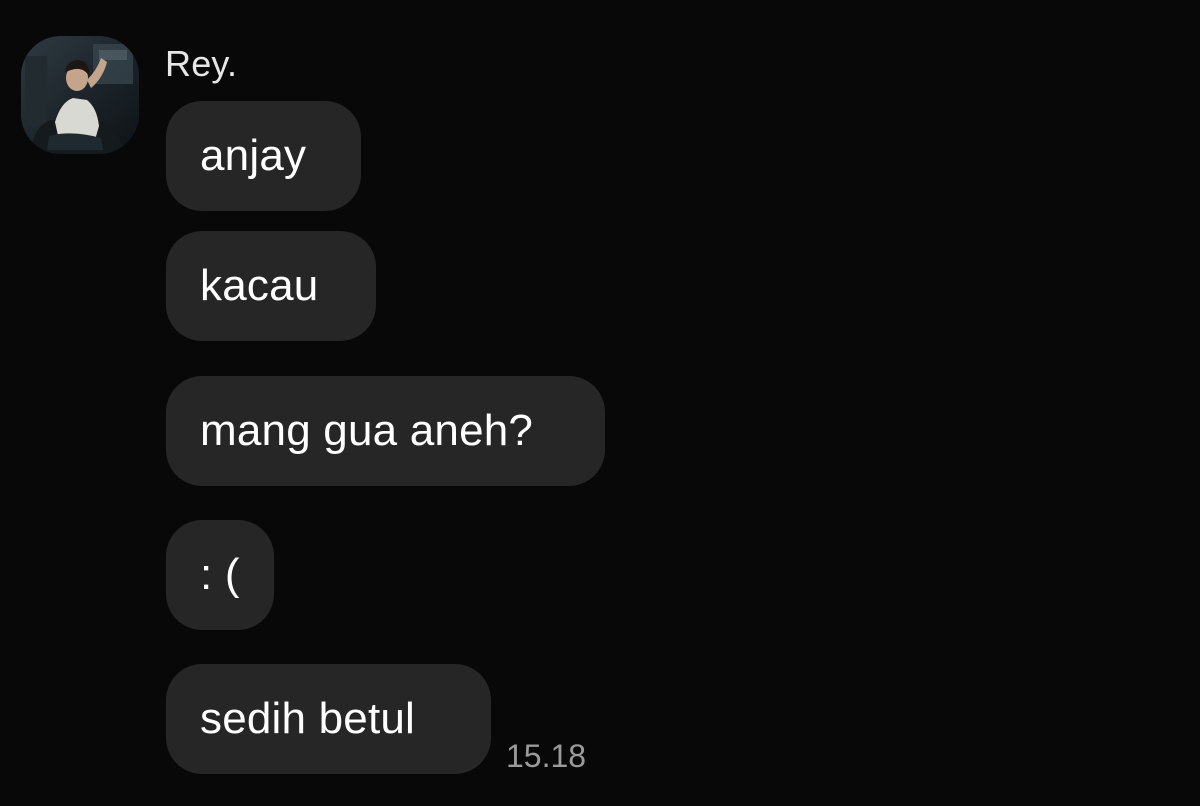  I want to click on message-text: anjay, so click(253, 155).